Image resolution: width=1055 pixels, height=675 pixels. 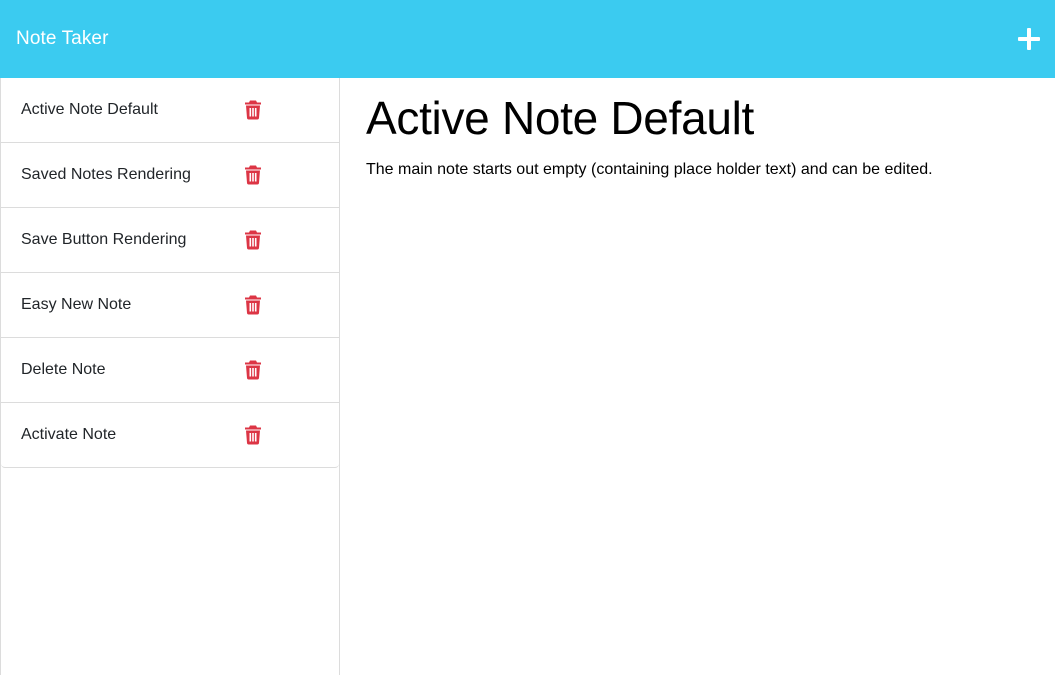 I want to click on new-note-plus-icon, so click(x=1029, y=39).